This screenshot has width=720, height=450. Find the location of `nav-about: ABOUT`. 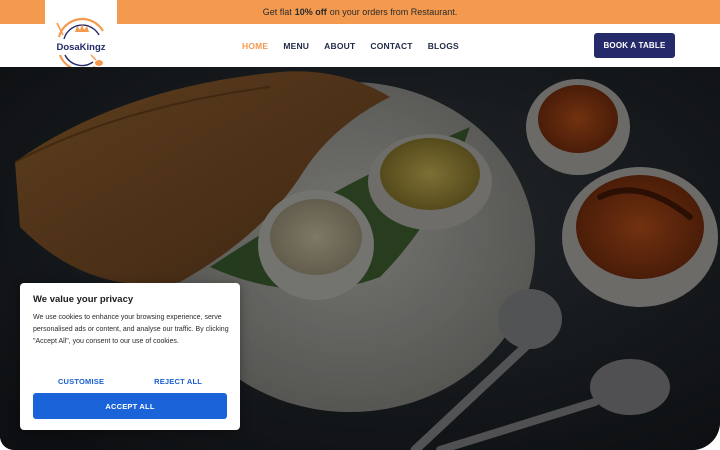

nav-about: ABOUT is located at coordinates (339, 46).